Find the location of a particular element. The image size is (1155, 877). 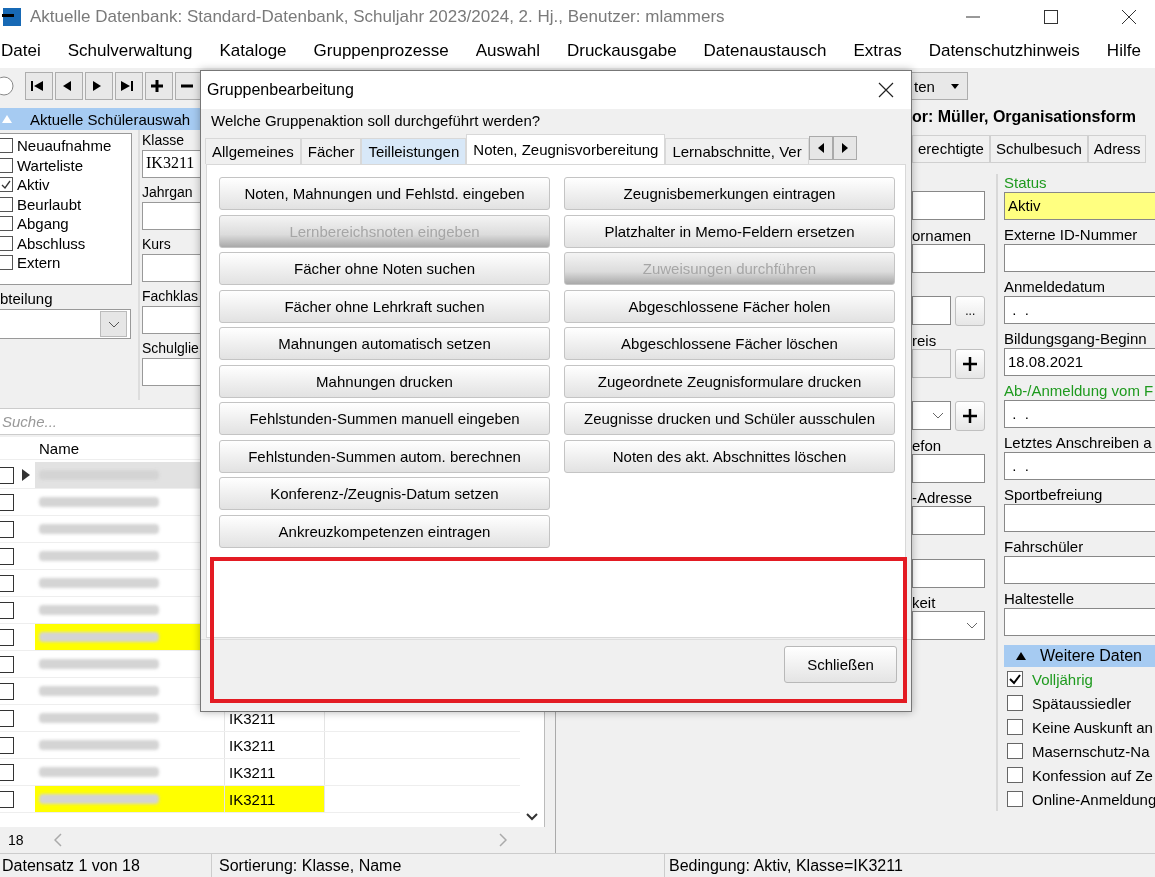

checkbox-label: Masernschutz-Na is located at coordinates (1091, 751).